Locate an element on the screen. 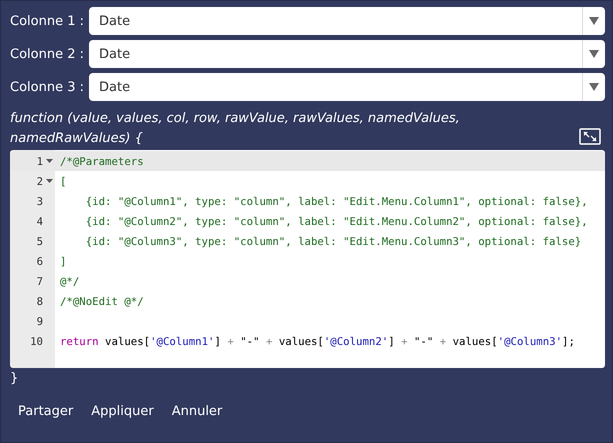 Image resolution: width=613 pixels, height=443 pixels. code-line: [ is located at coordinates (62, 181).